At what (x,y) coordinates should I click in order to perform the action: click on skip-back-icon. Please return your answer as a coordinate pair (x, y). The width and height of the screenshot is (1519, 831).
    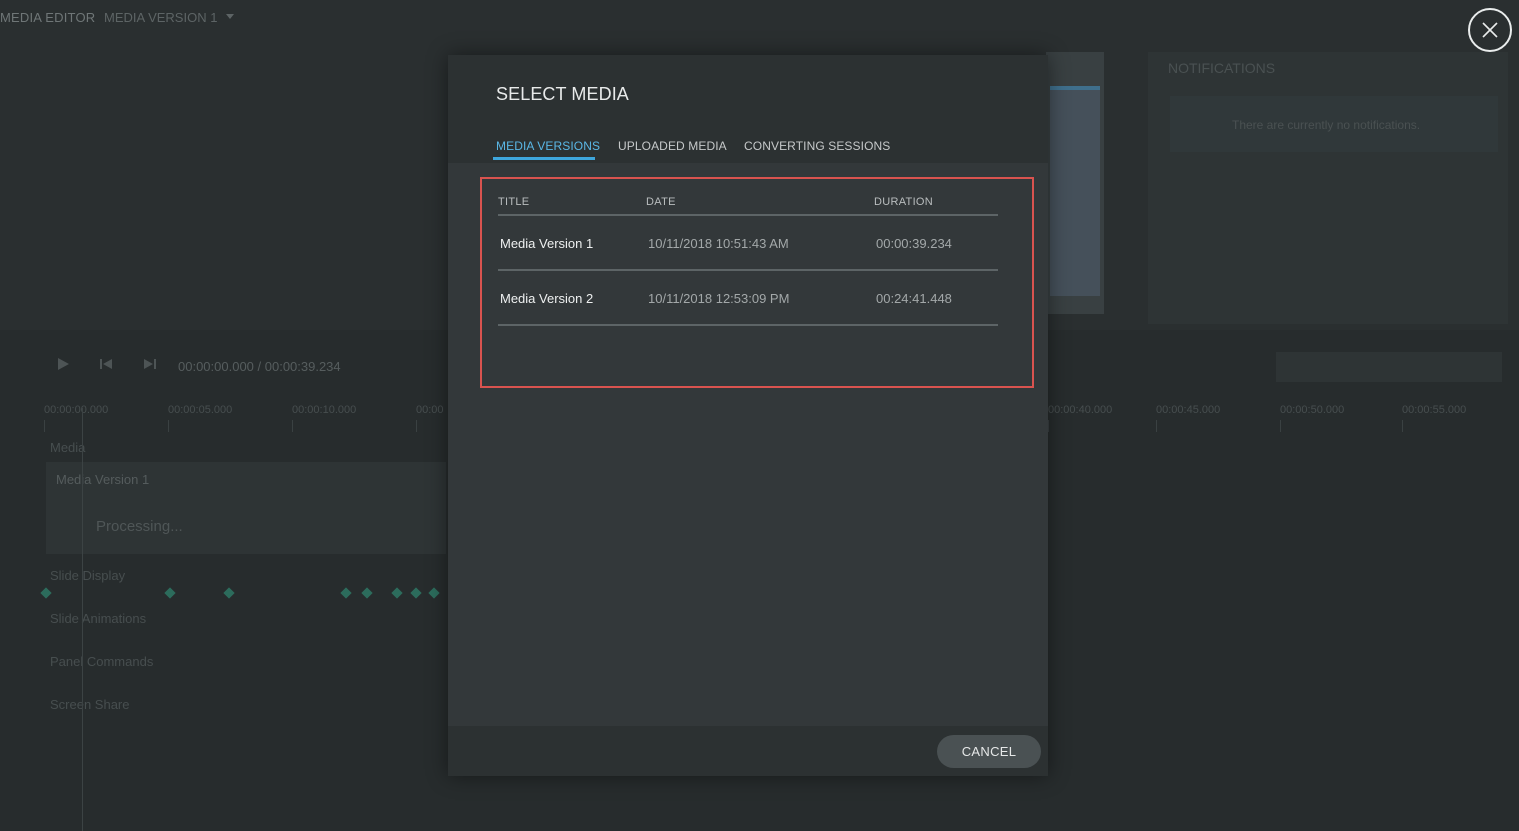
    Looking at the image, I should click on (106, 364).